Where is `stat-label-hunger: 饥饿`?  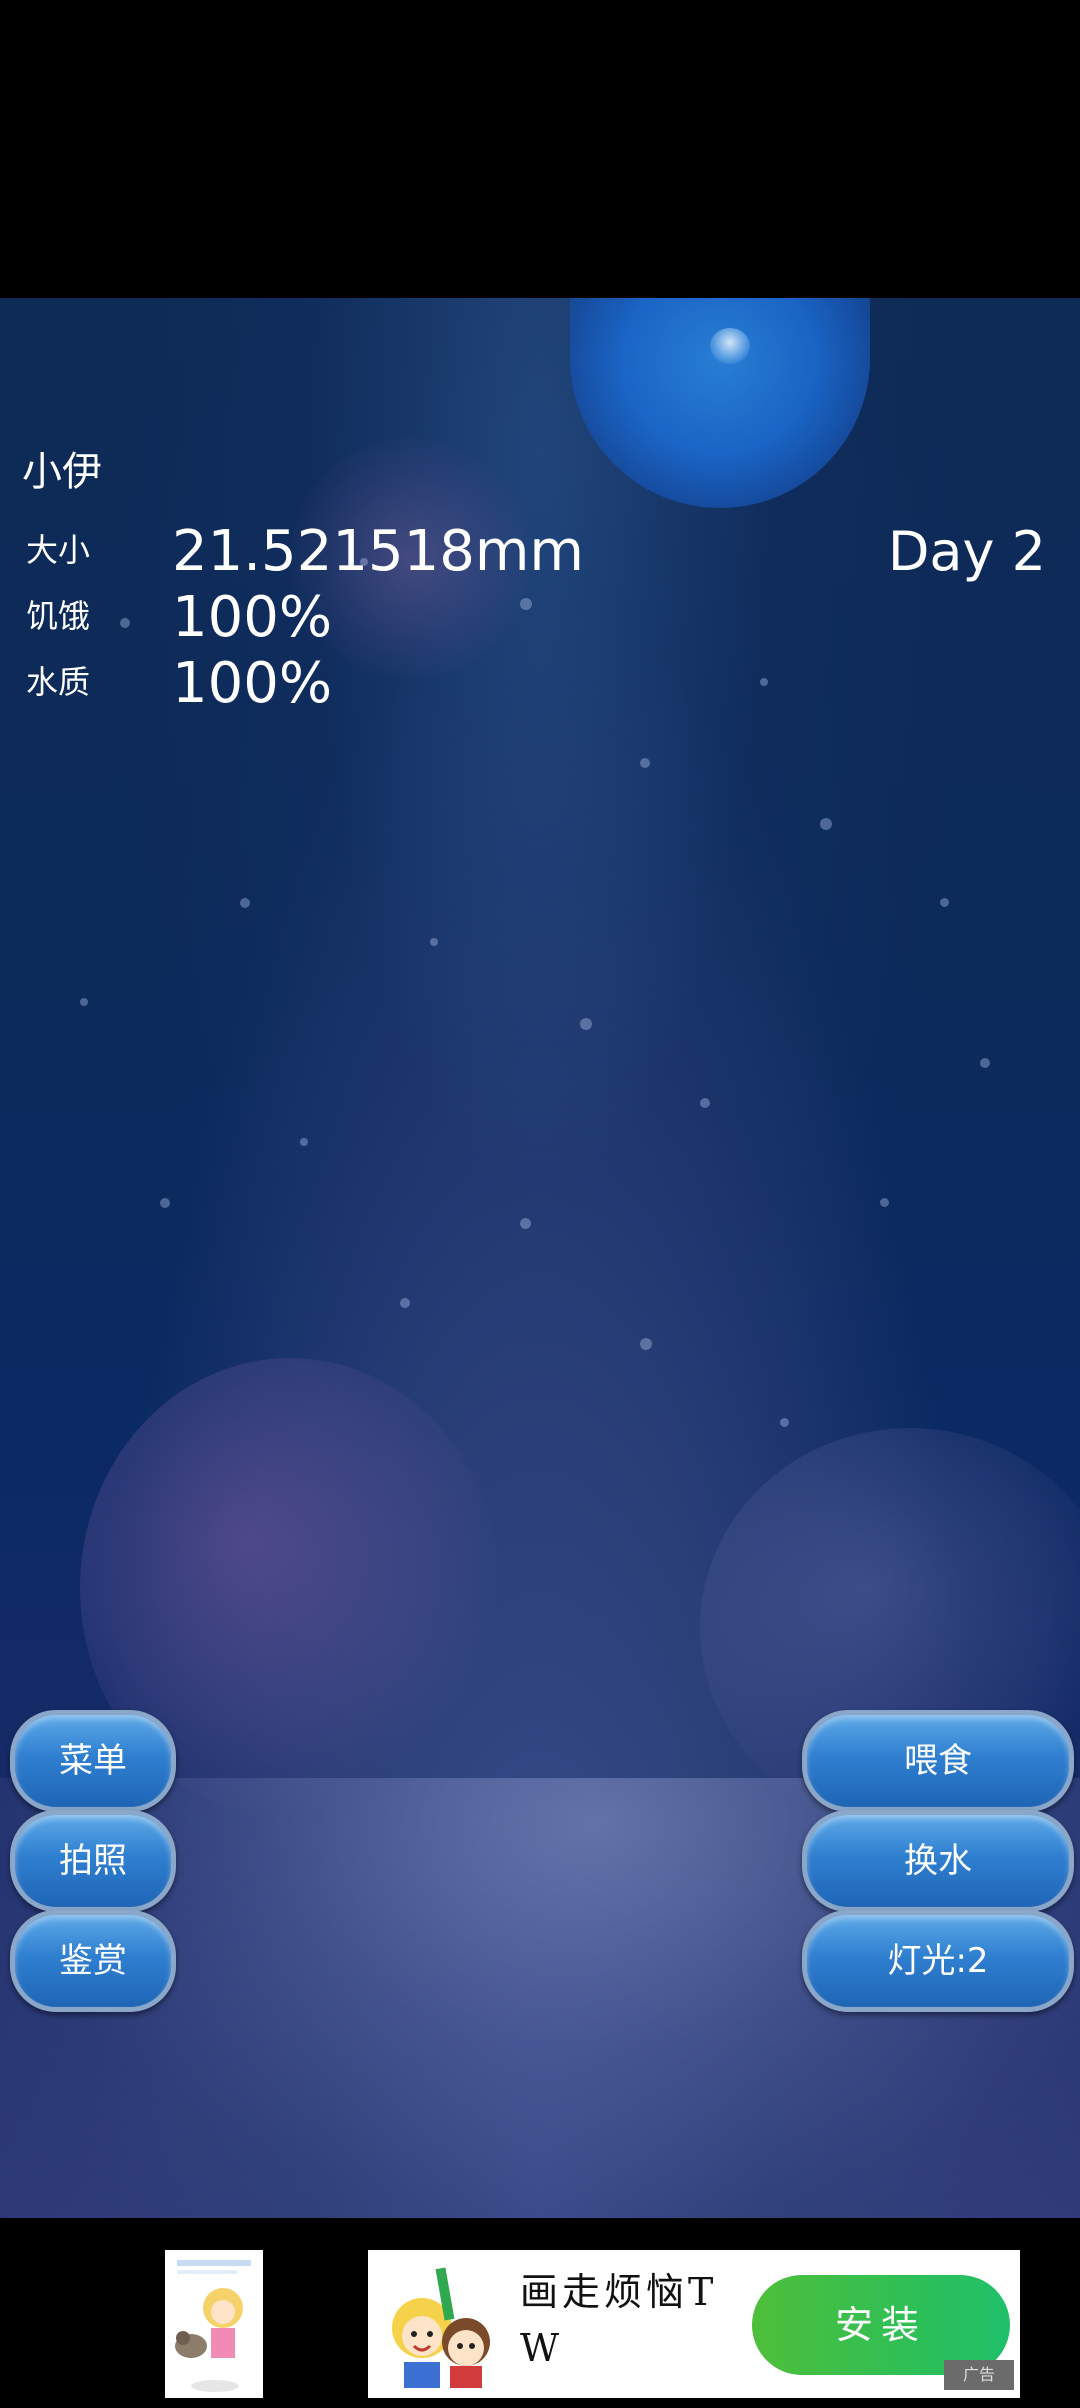 stat-label-hunger: 饥饿 is located at coordinates (58, 616).